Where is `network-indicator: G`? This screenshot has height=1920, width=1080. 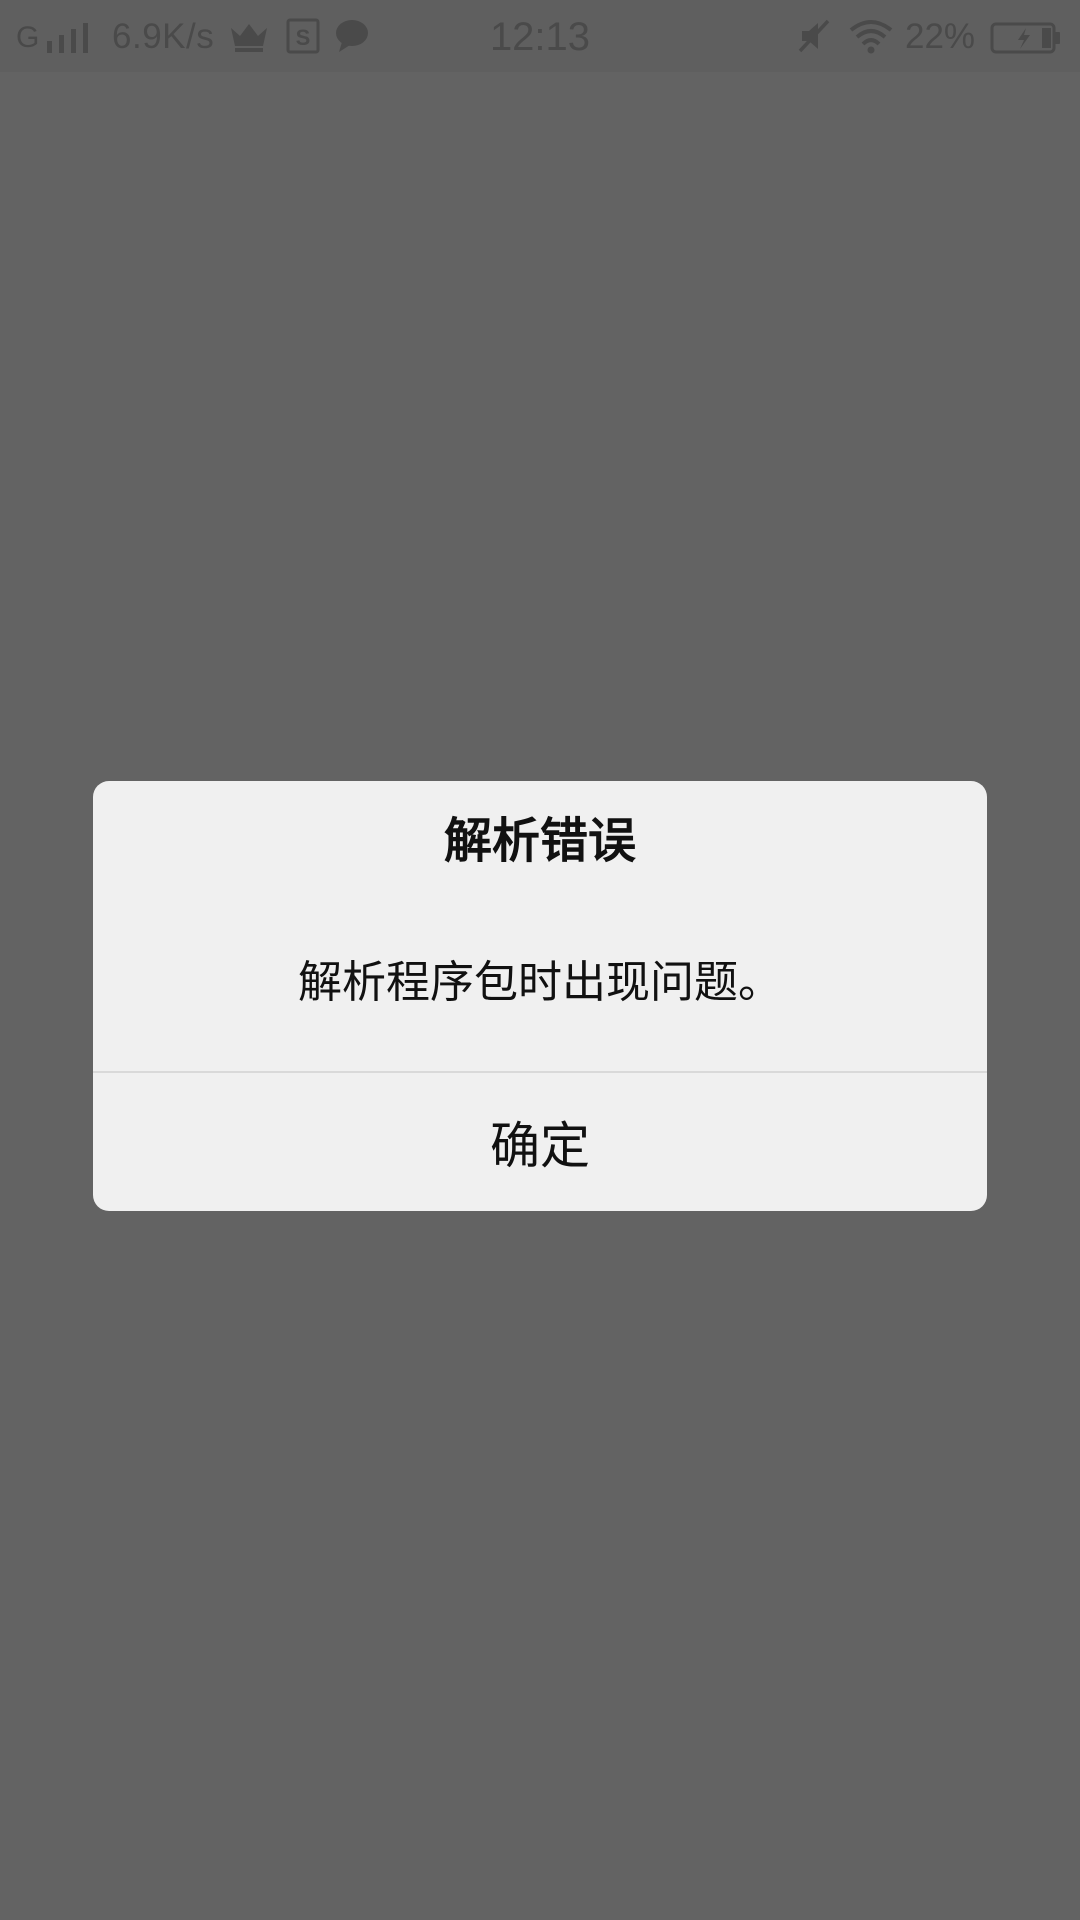
network-indicator: G is located at coordinates (53, 38).